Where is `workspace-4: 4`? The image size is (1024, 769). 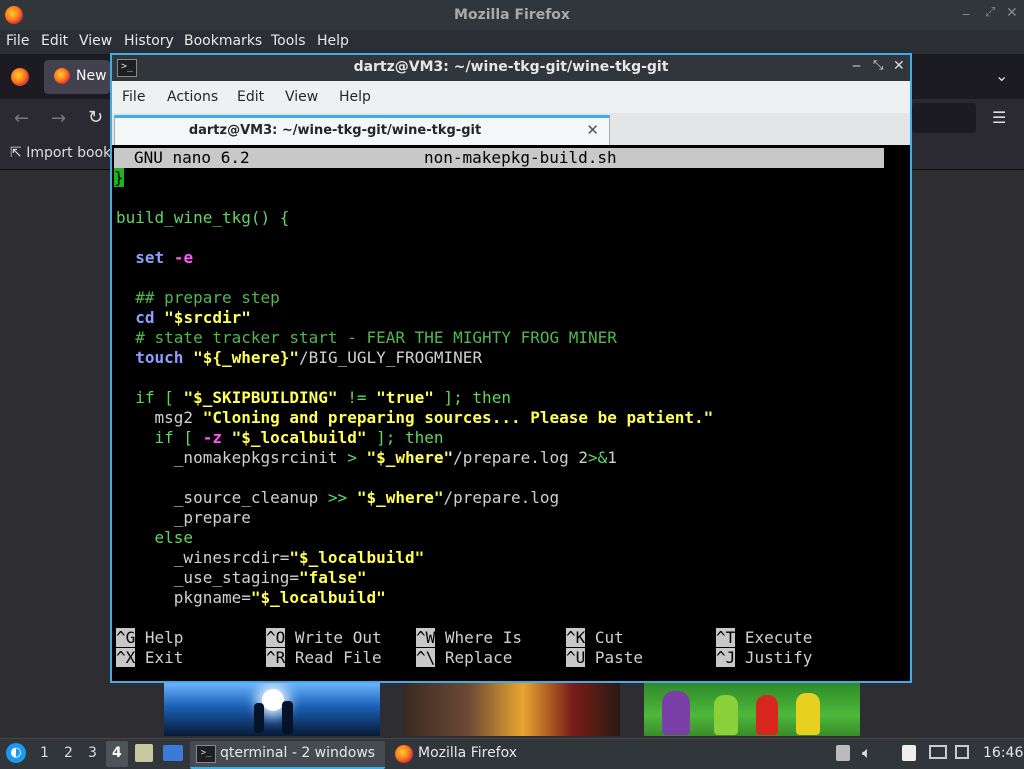
workspace-4: 4 is located at coordinates (117, 753).